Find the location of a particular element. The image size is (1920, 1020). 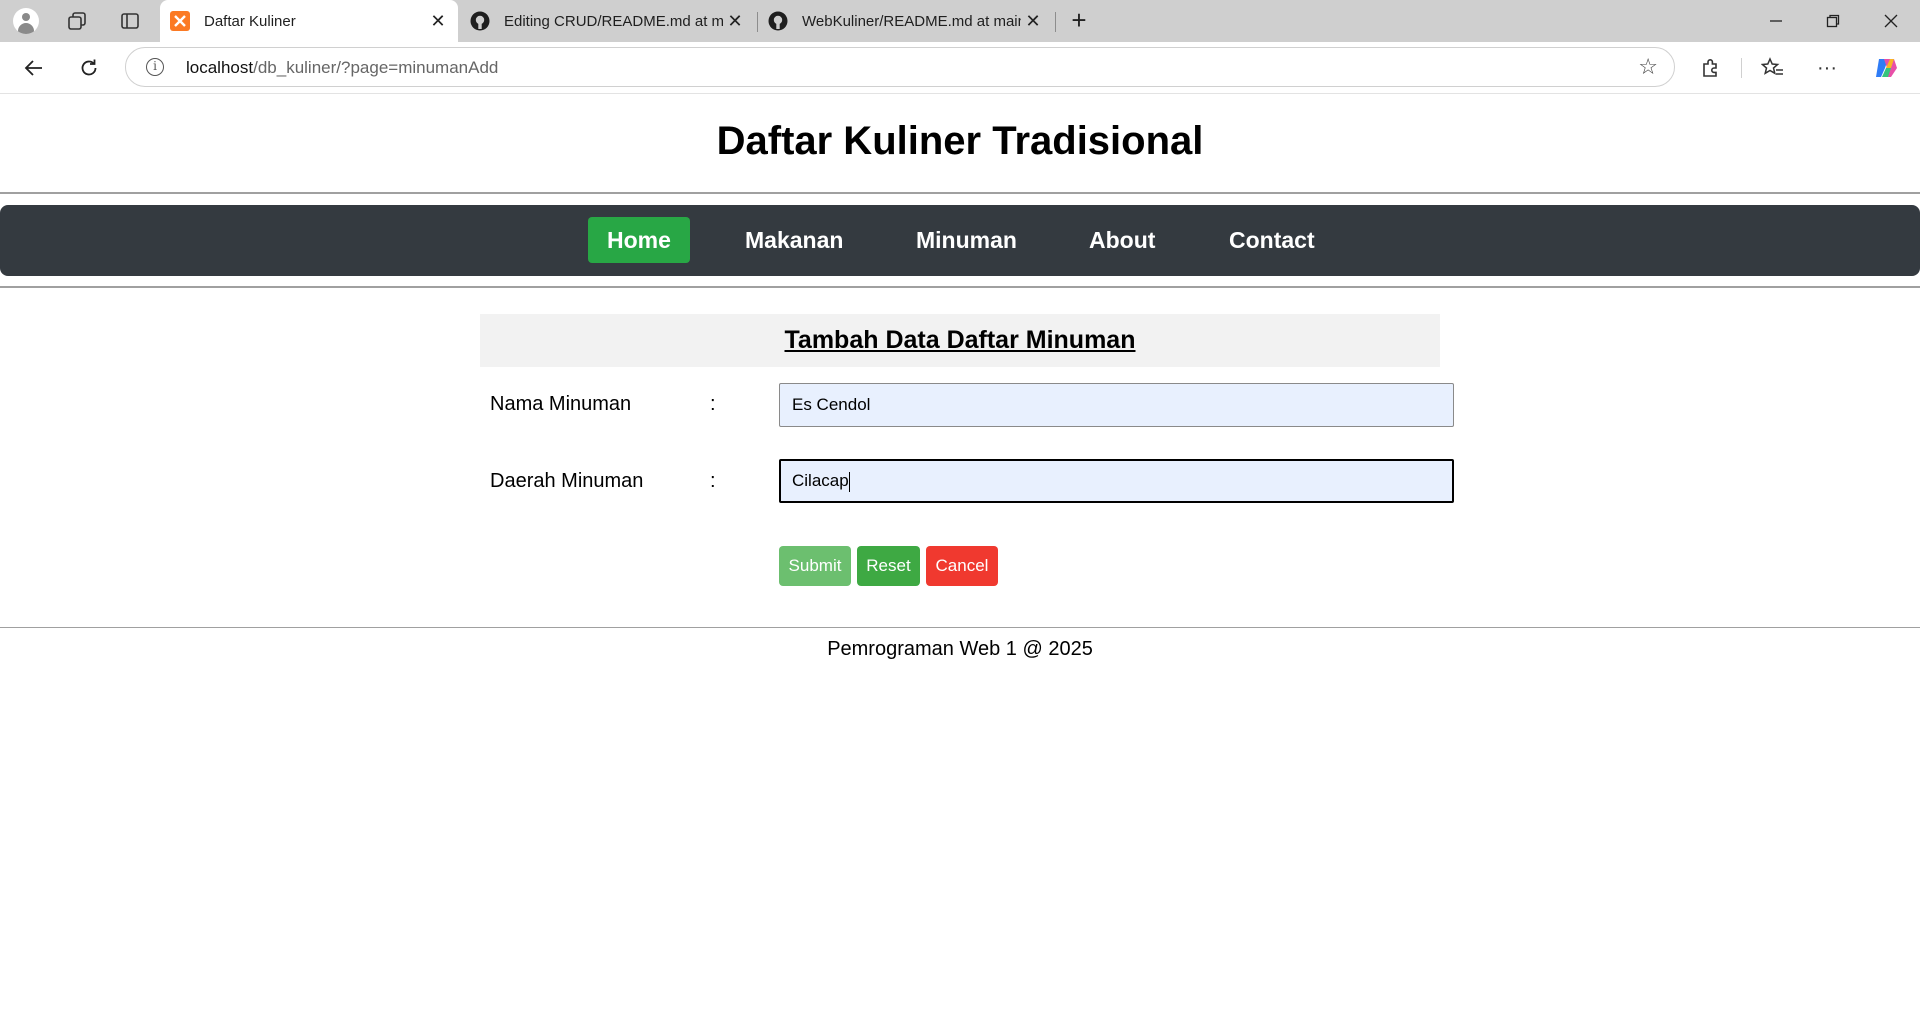

restore-icon is located at coordinates (1833, 21).